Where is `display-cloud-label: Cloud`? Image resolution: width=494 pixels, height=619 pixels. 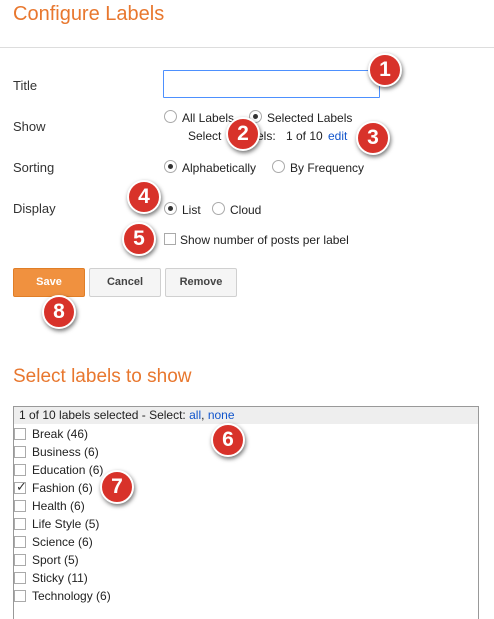 display-cloud-label: Cloud is located at coordinates (245, 210).